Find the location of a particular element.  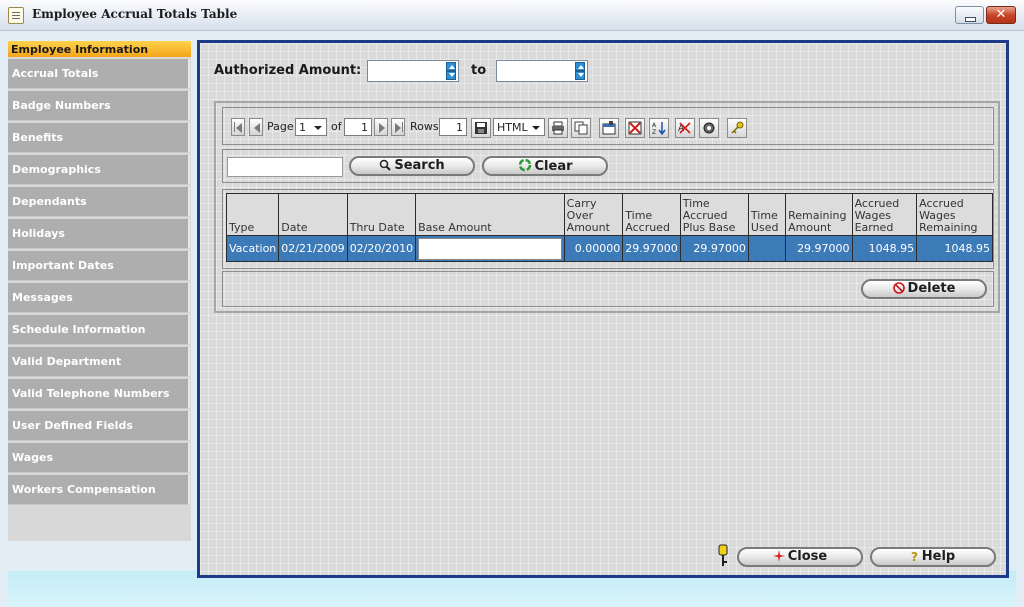

base-amount-field is located at coordinates (490, 248).